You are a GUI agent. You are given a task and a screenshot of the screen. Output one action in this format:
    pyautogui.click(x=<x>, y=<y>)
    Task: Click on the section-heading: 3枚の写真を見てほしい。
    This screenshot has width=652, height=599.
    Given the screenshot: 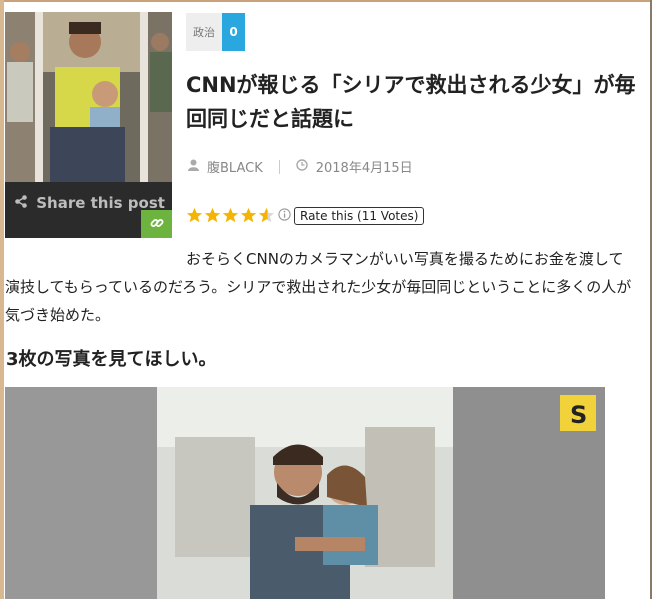 What is the action you would take?
    pyautogui.click(x=111, y=359)
    